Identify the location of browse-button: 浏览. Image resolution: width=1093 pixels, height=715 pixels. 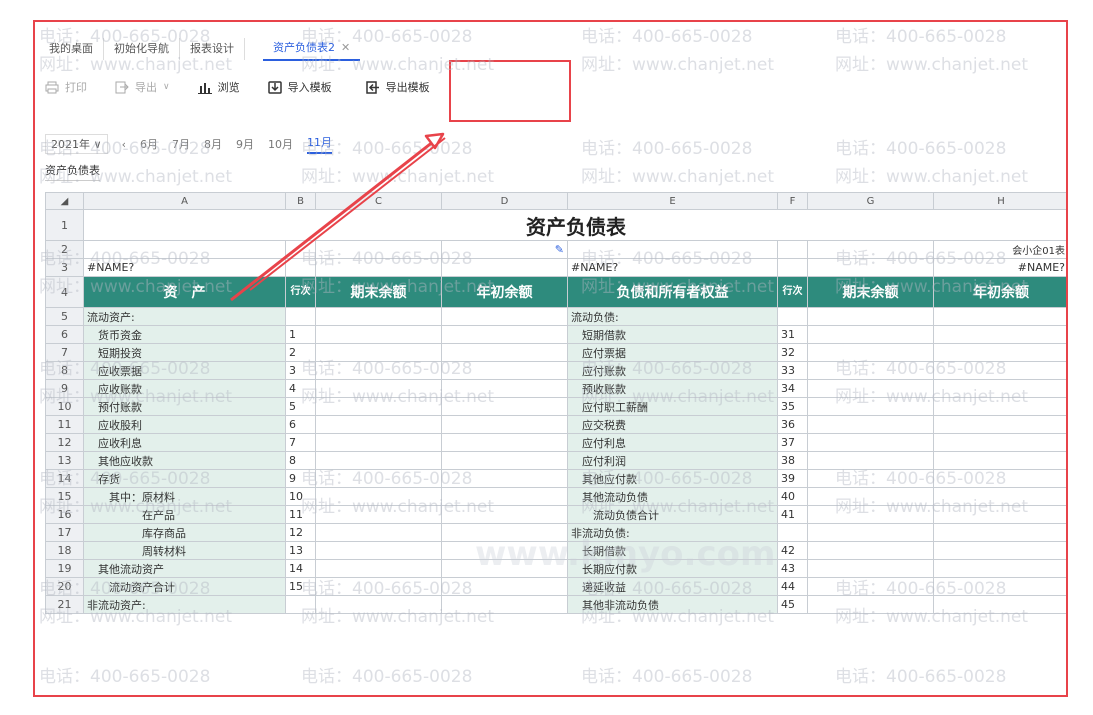
(218, 87).